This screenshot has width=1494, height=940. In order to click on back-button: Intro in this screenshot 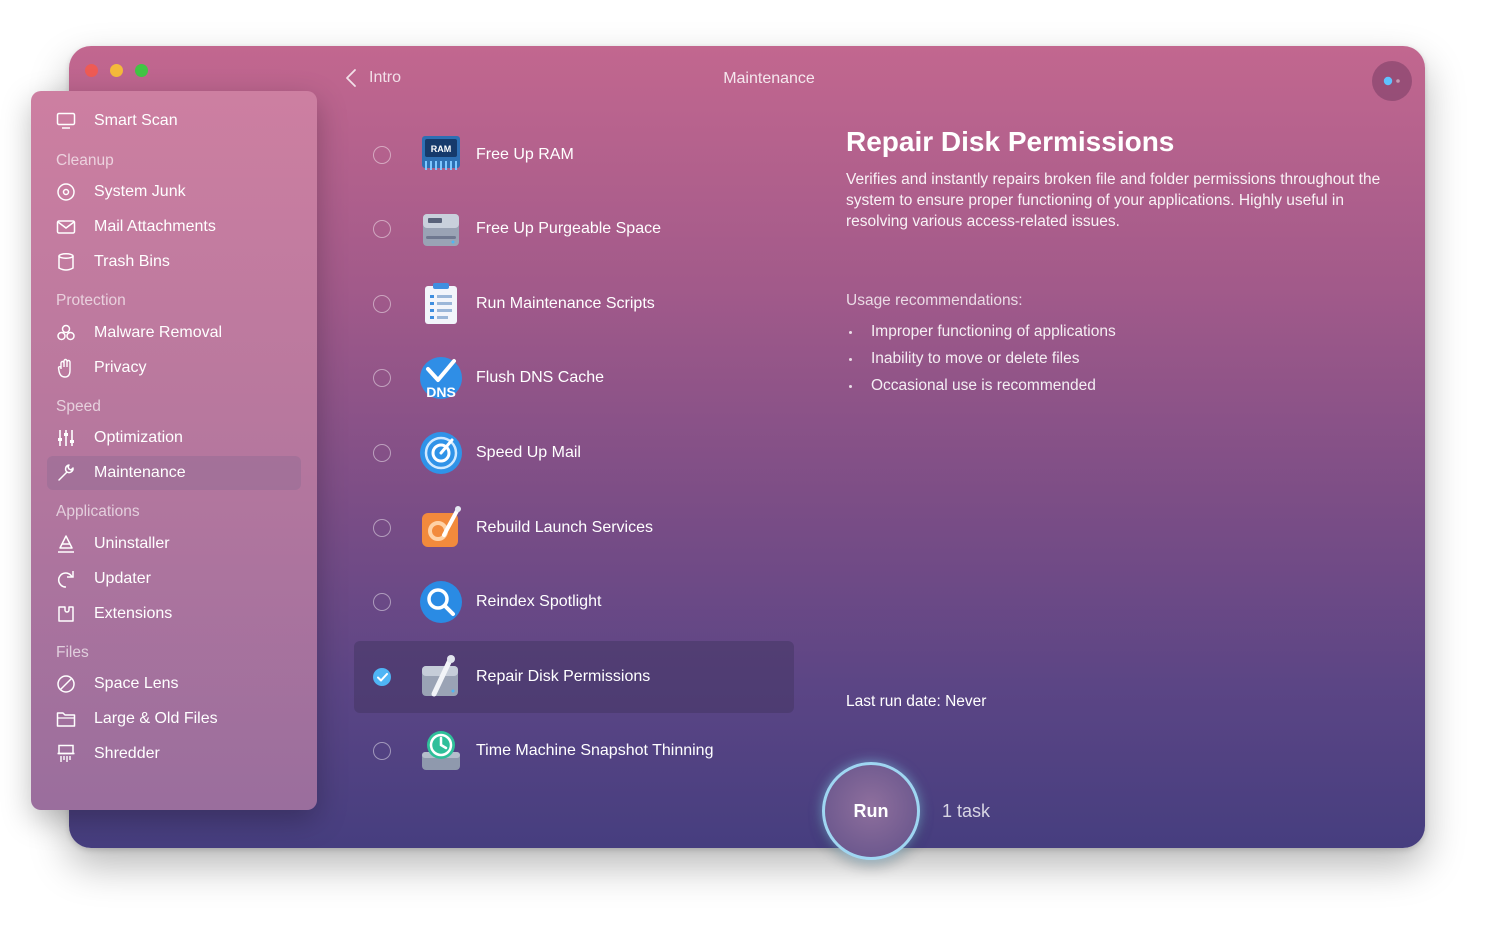, I will do `click(373, 78)`.